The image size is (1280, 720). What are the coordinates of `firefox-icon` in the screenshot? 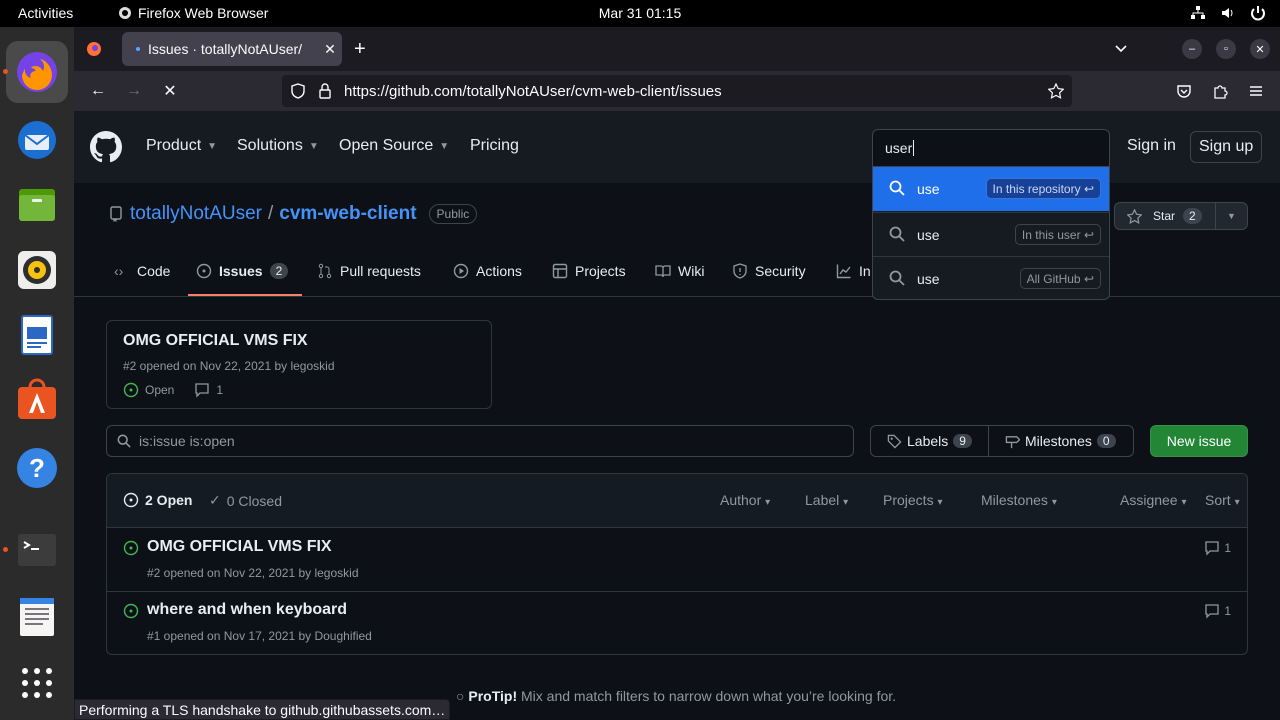 It's located at (37, 72).